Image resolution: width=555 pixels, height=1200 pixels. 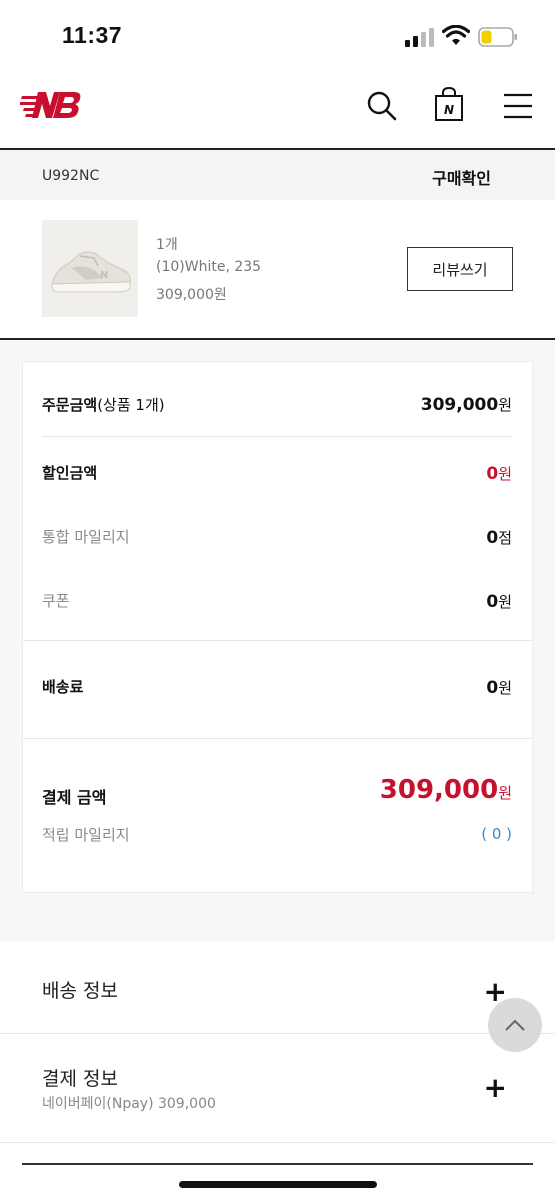 What do you see at coordinates (92, 35) in the screenshot?
I see `status-time: 11:37` at bounding box center [92, 35].